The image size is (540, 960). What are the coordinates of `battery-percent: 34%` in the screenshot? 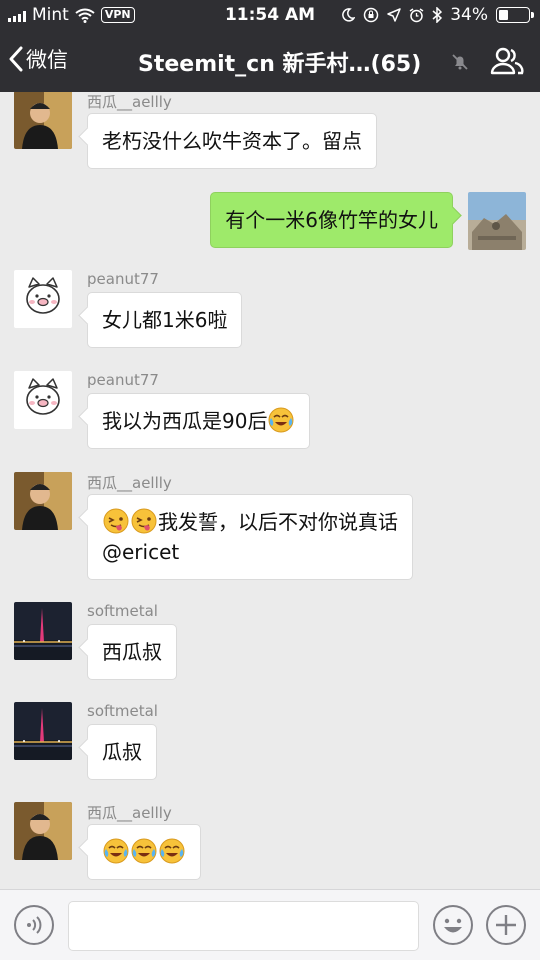 It's located at (469, 15).